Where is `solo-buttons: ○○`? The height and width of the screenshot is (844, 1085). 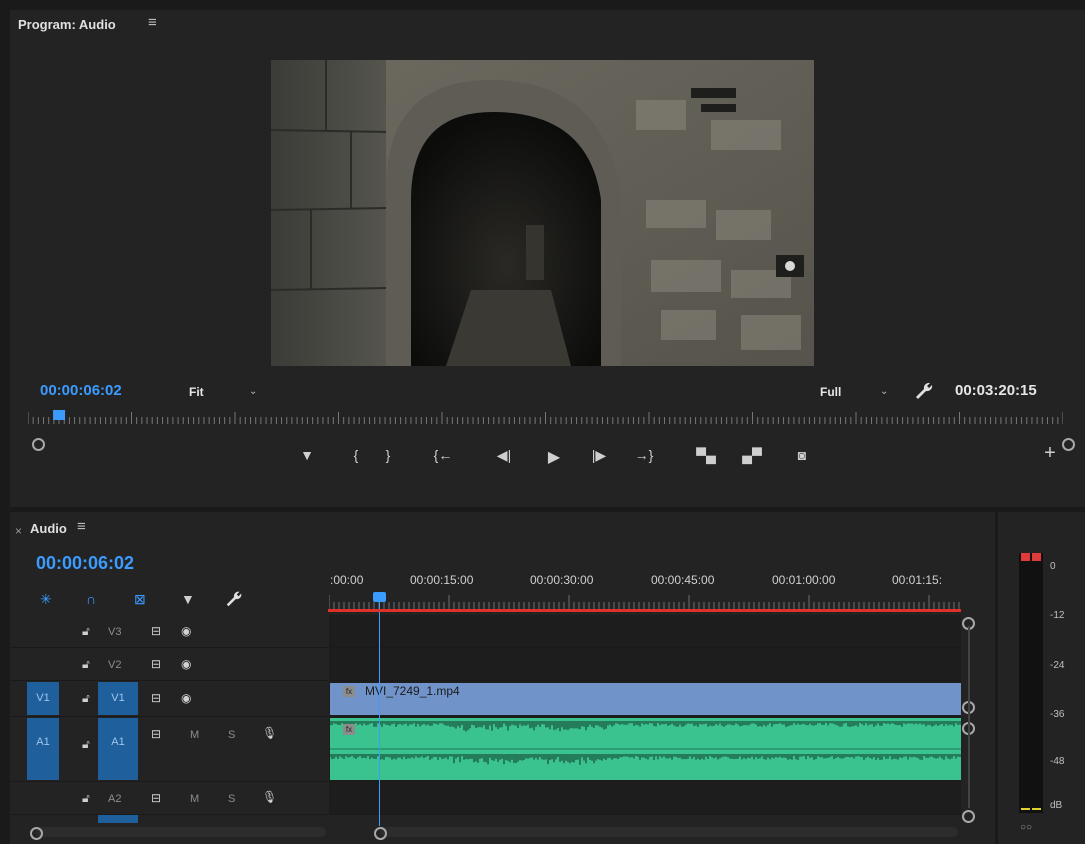
solo-buttons: ○○ is located at coordinates (1026, 827).